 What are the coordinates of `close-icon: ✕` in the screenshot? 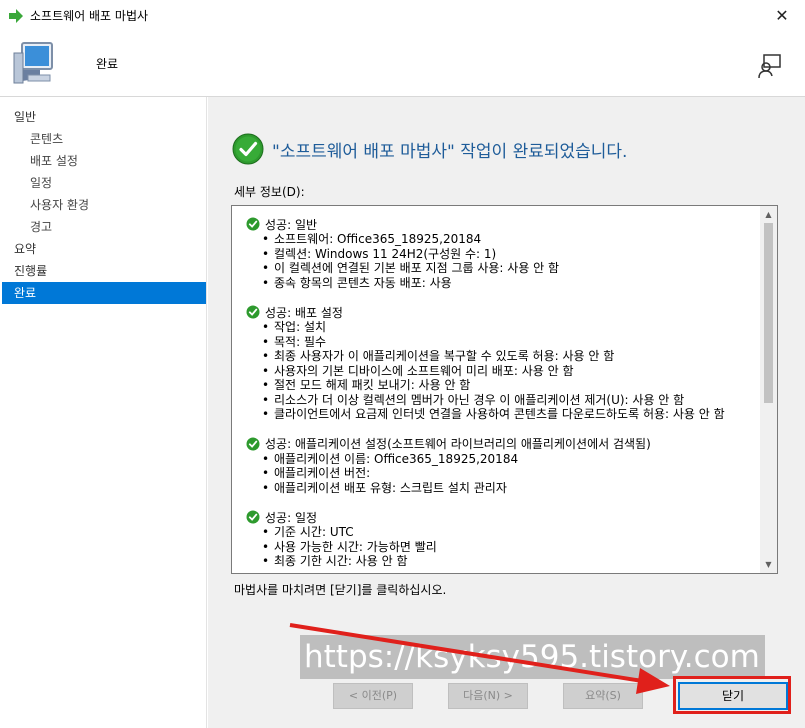 It's located at (782, 15).